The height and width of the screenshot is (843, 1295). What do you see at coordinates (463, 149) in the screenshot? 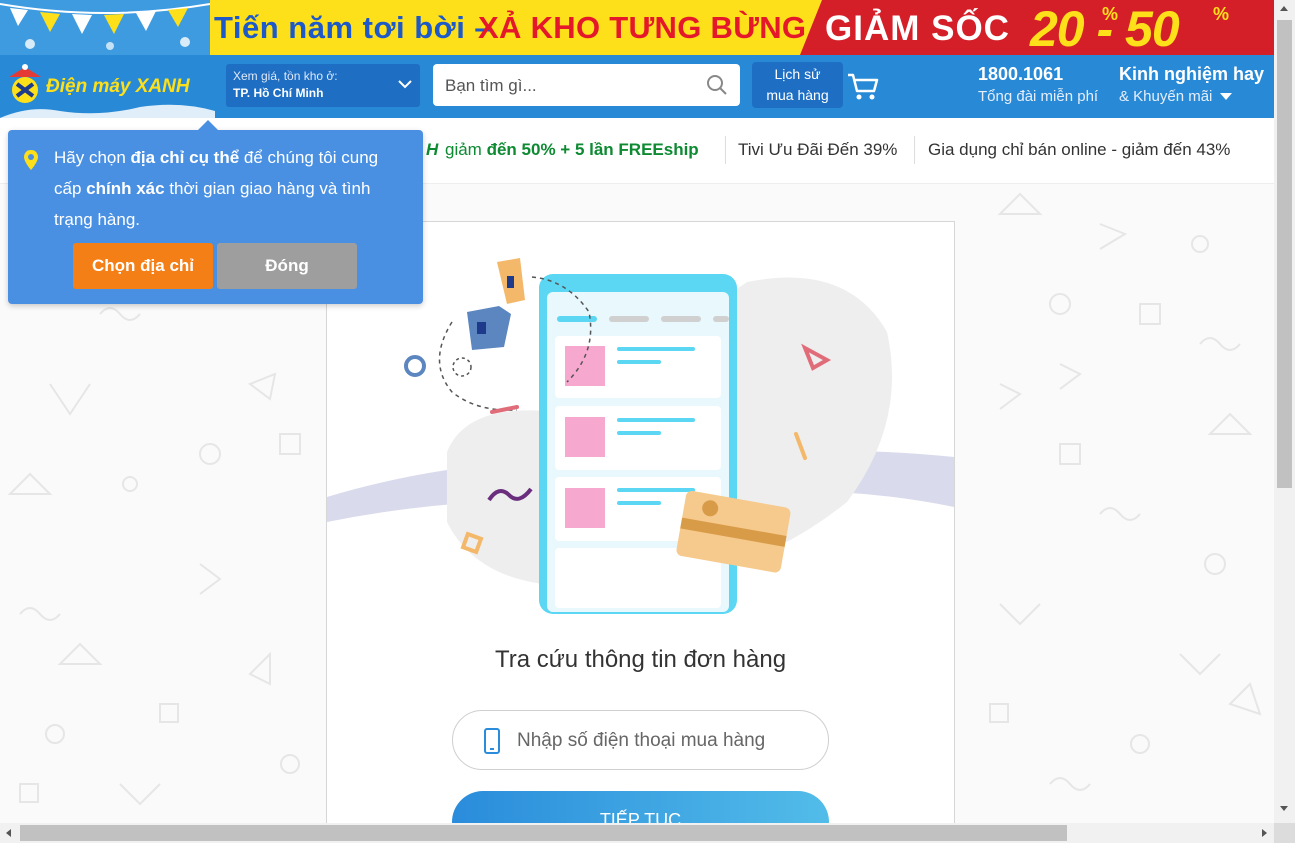
I see `promo-nav-item1-text: giảm` at bounding box center [463, 149].